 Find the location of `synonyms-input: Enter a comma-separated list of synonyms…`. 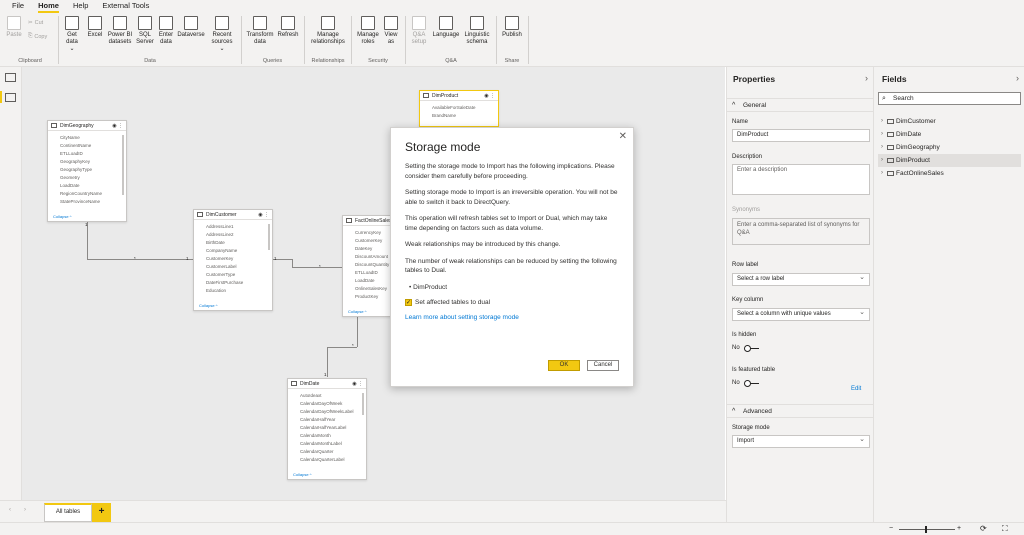

synonyms-input: Enter a comma-separated list of synonyms… is located at coordinates (801, 231).